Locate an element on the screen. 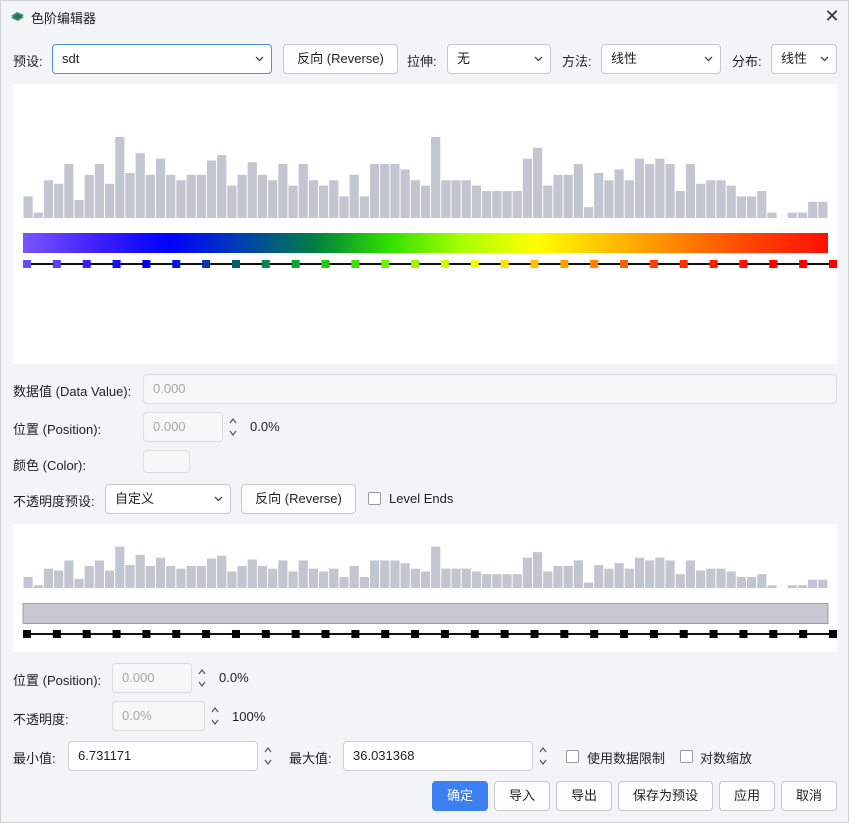 The width and height of the screenshot is (849, 823). opacity-reverse-button: 反向 (Reverse) is located at coordinates (298, 499).